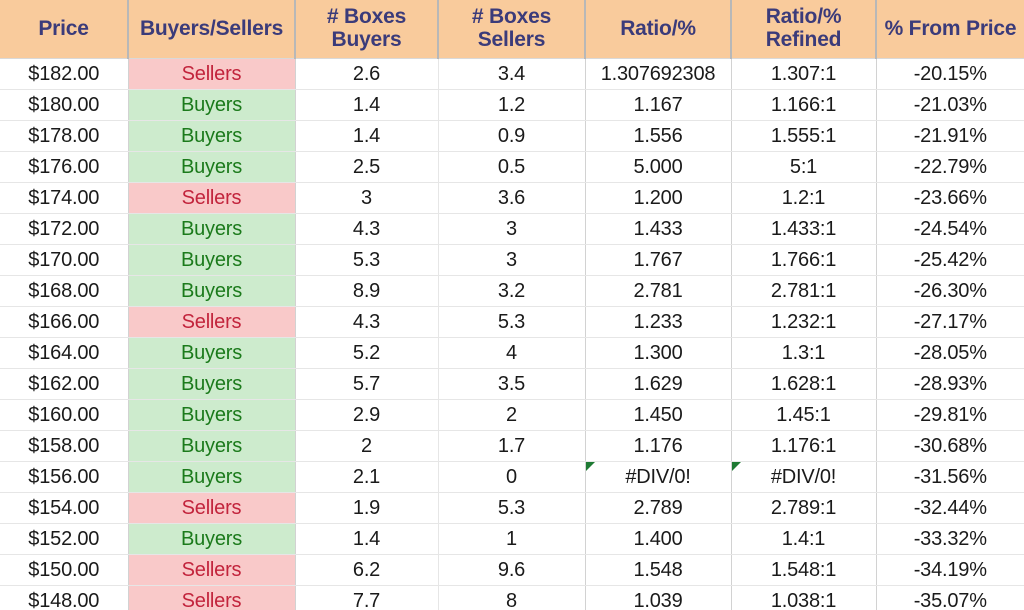 The height and width of the screenshot is (610, 1024). What do you see at coordinates (64, 29) in the screenshot?
I see `column-header-price: Price` at bounding box center [64, 29].